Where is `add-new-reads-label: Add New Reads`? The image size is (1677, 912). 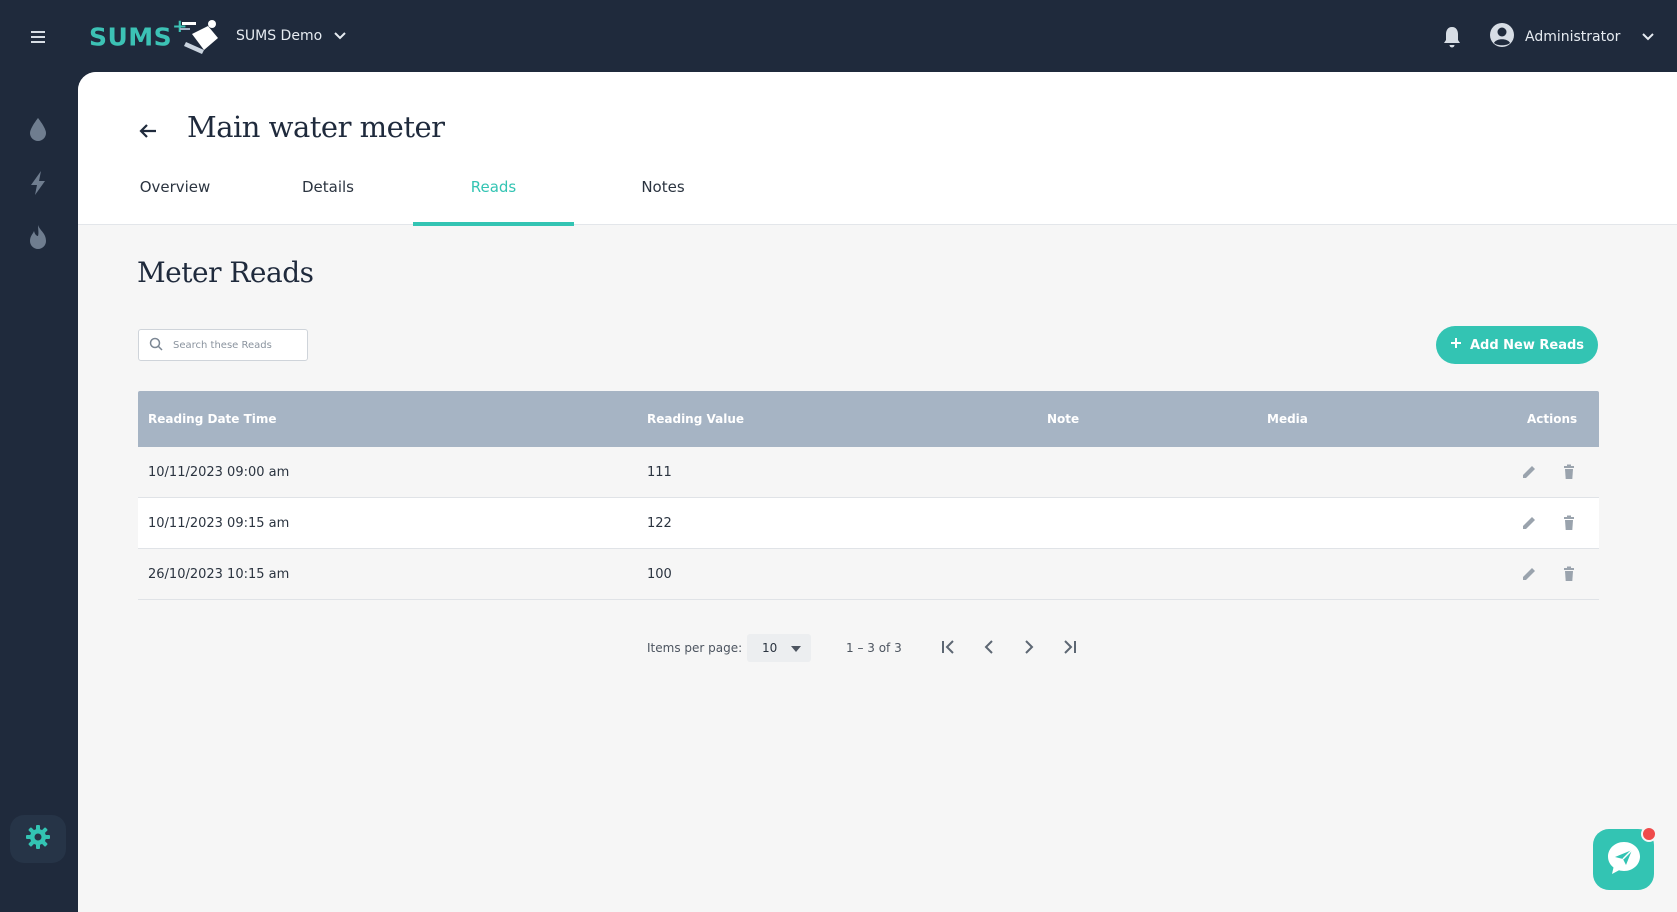 add-new-reads-label: Add New Reads is located at coordinates (1527, 345).